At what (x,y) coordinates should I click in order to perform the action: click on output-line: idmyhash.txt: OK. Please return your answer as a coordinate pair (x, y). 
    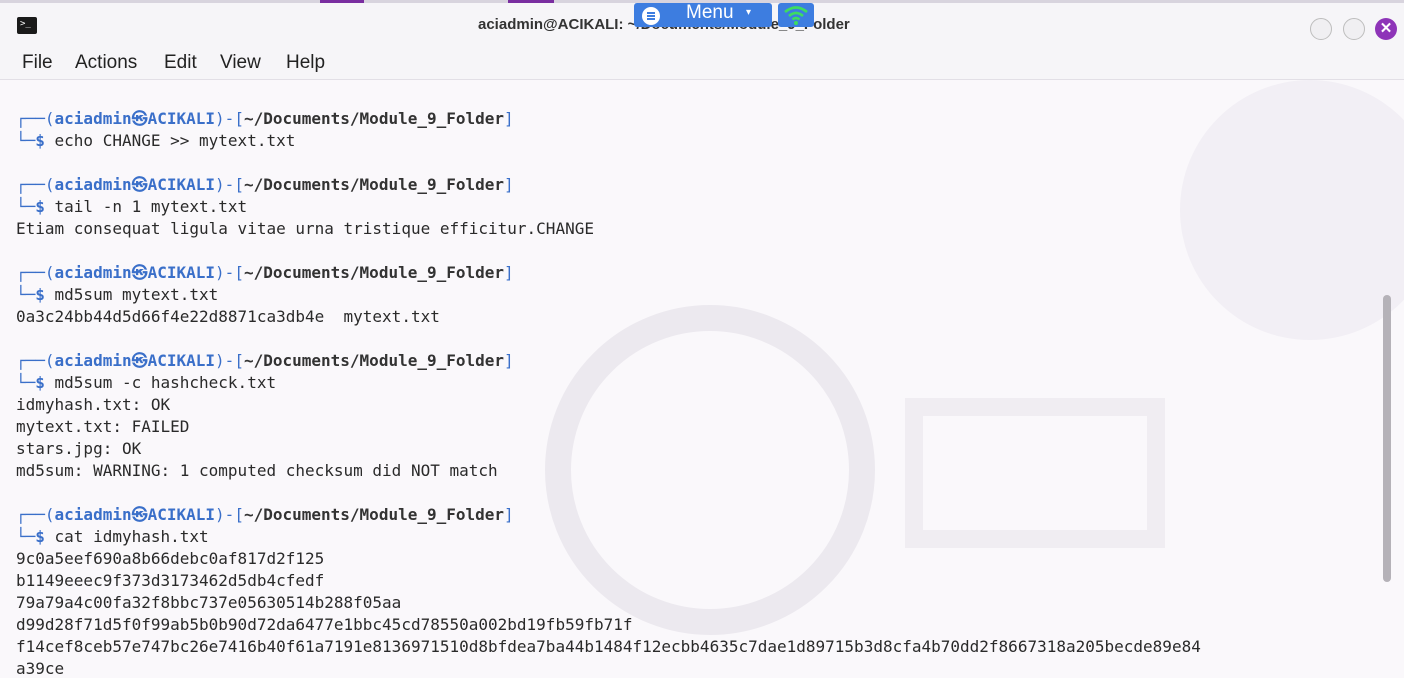
    Looking at the image, I should click on (93, 404).